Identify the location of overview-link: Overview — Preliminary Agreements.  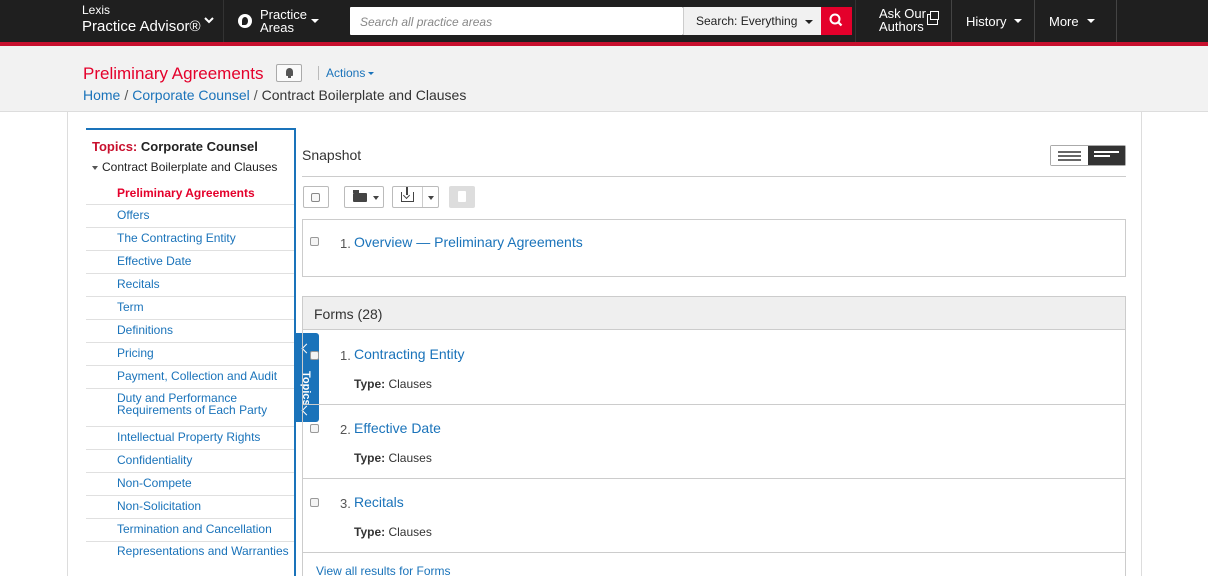
(468, 242).